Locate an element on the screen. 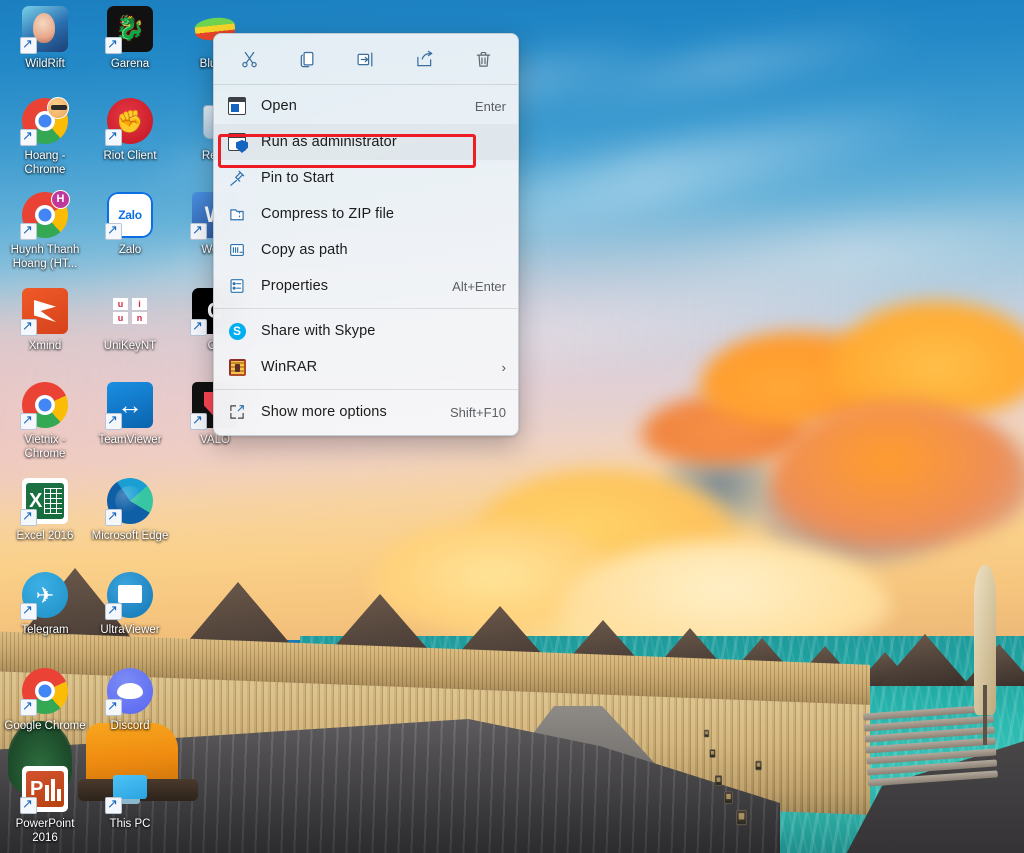 The height and width of the screenshot is (853, 1024). closed-umbrella is located at coordinates (985, 655).